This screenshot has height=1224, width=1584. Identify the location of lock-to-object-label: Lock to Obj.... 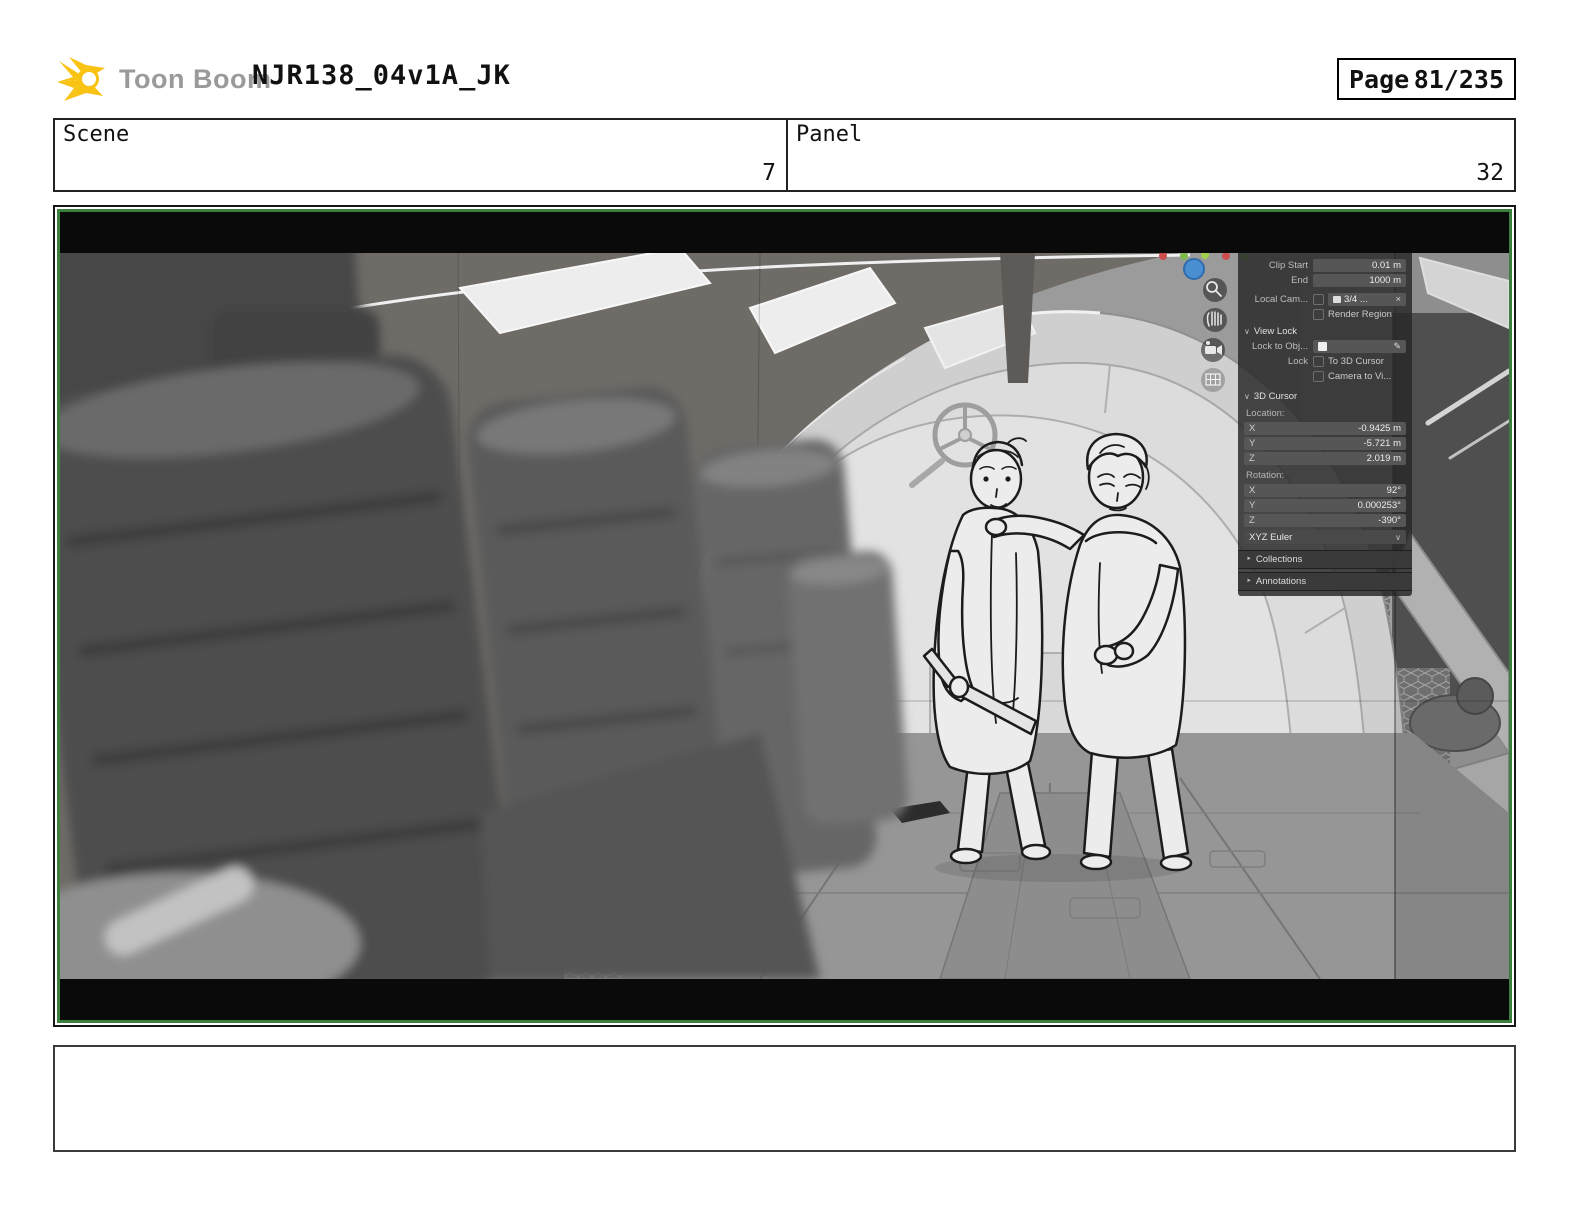
(1280, 346).